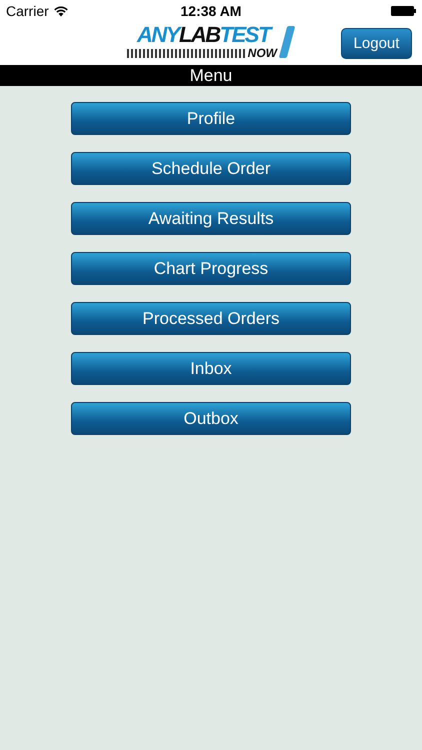 This screenshot has height=750, width=422. What do you see at coordinates (211, 268) in the screenshot?
I see `menu-button: Chart Progress` at bounding box center [211, 268].